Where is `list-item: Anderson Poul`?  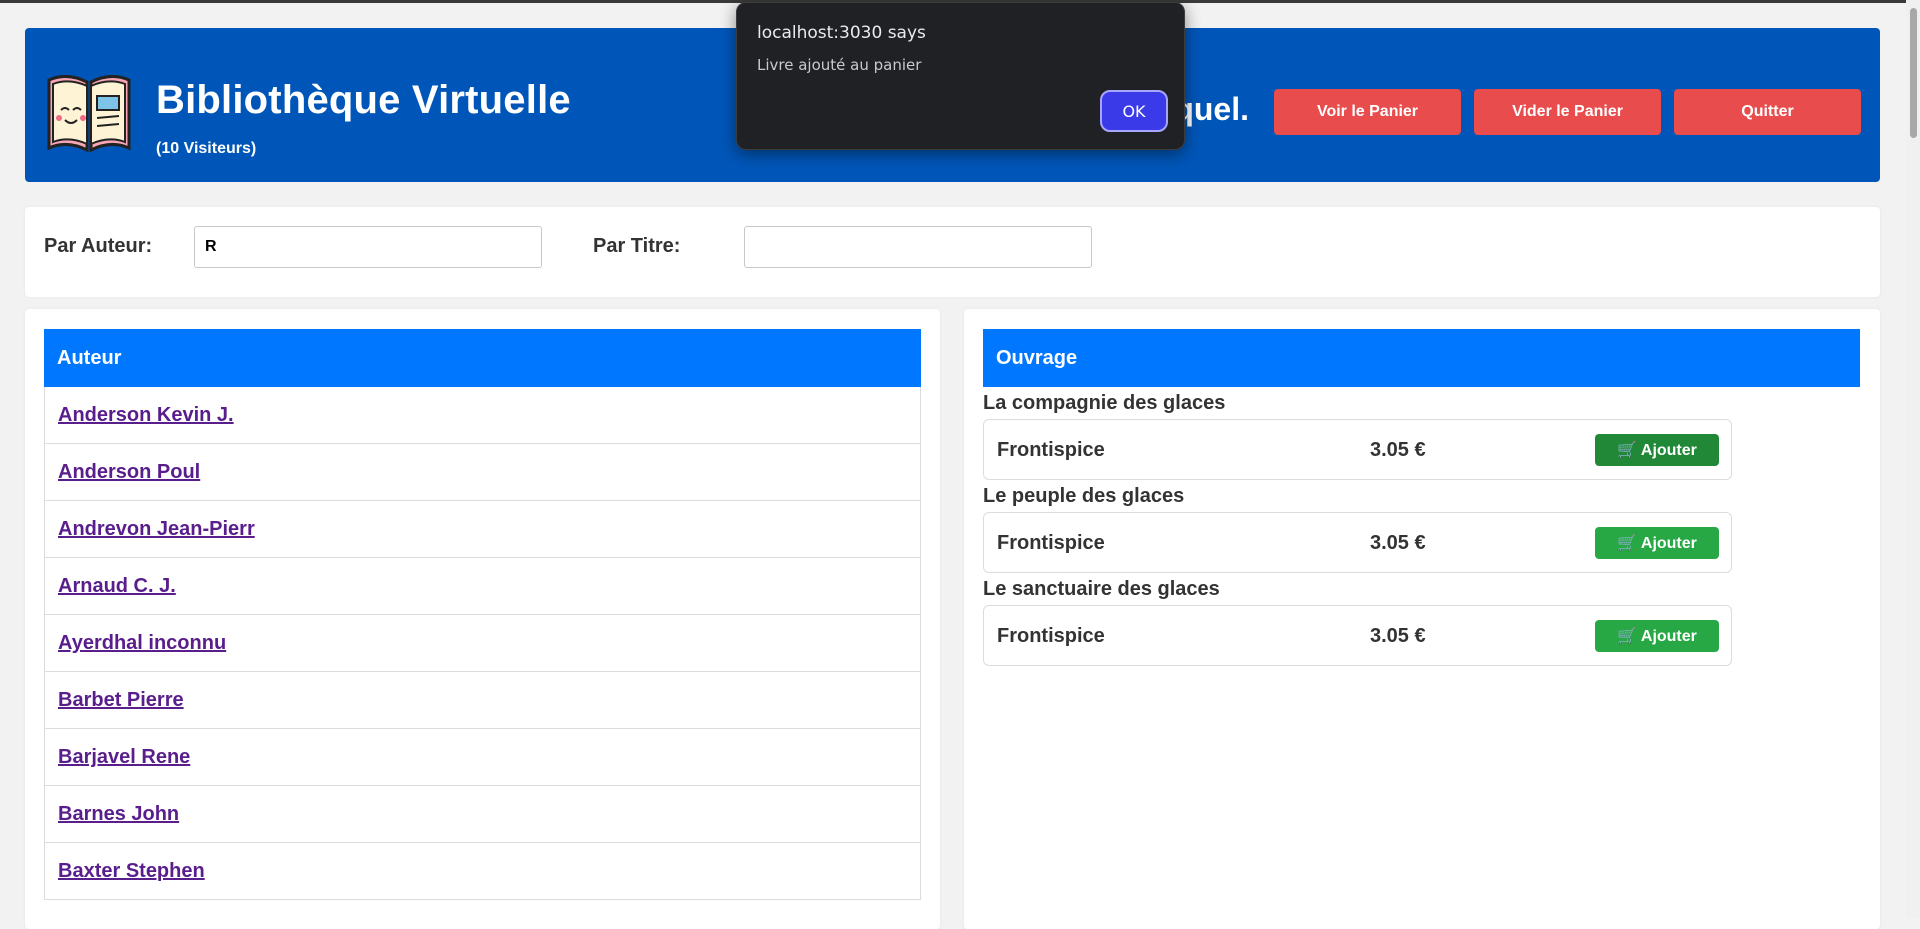 list-item: Anderson Poul is located at coordinates (482, 472).